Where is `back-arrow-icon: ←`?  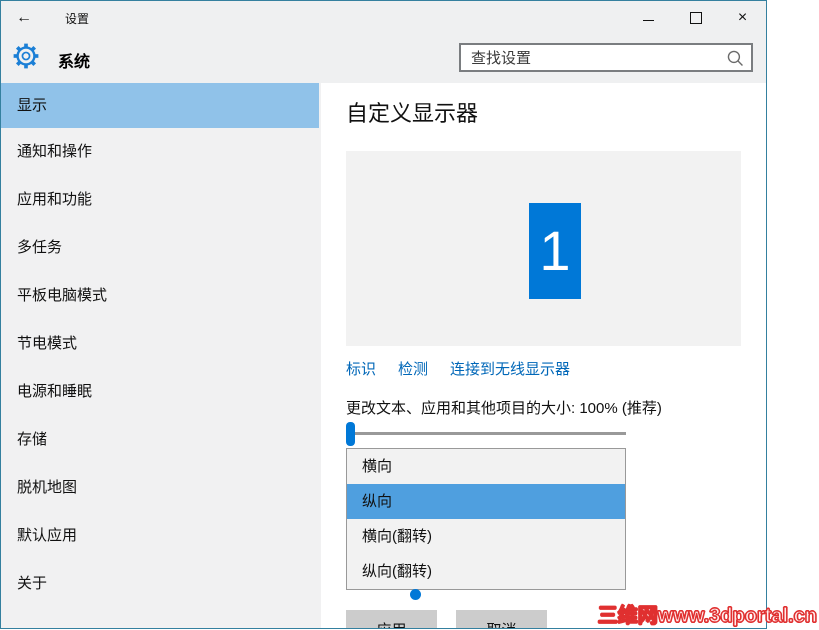
back-arrow-icon: ← is located at coordinates (24, 17).